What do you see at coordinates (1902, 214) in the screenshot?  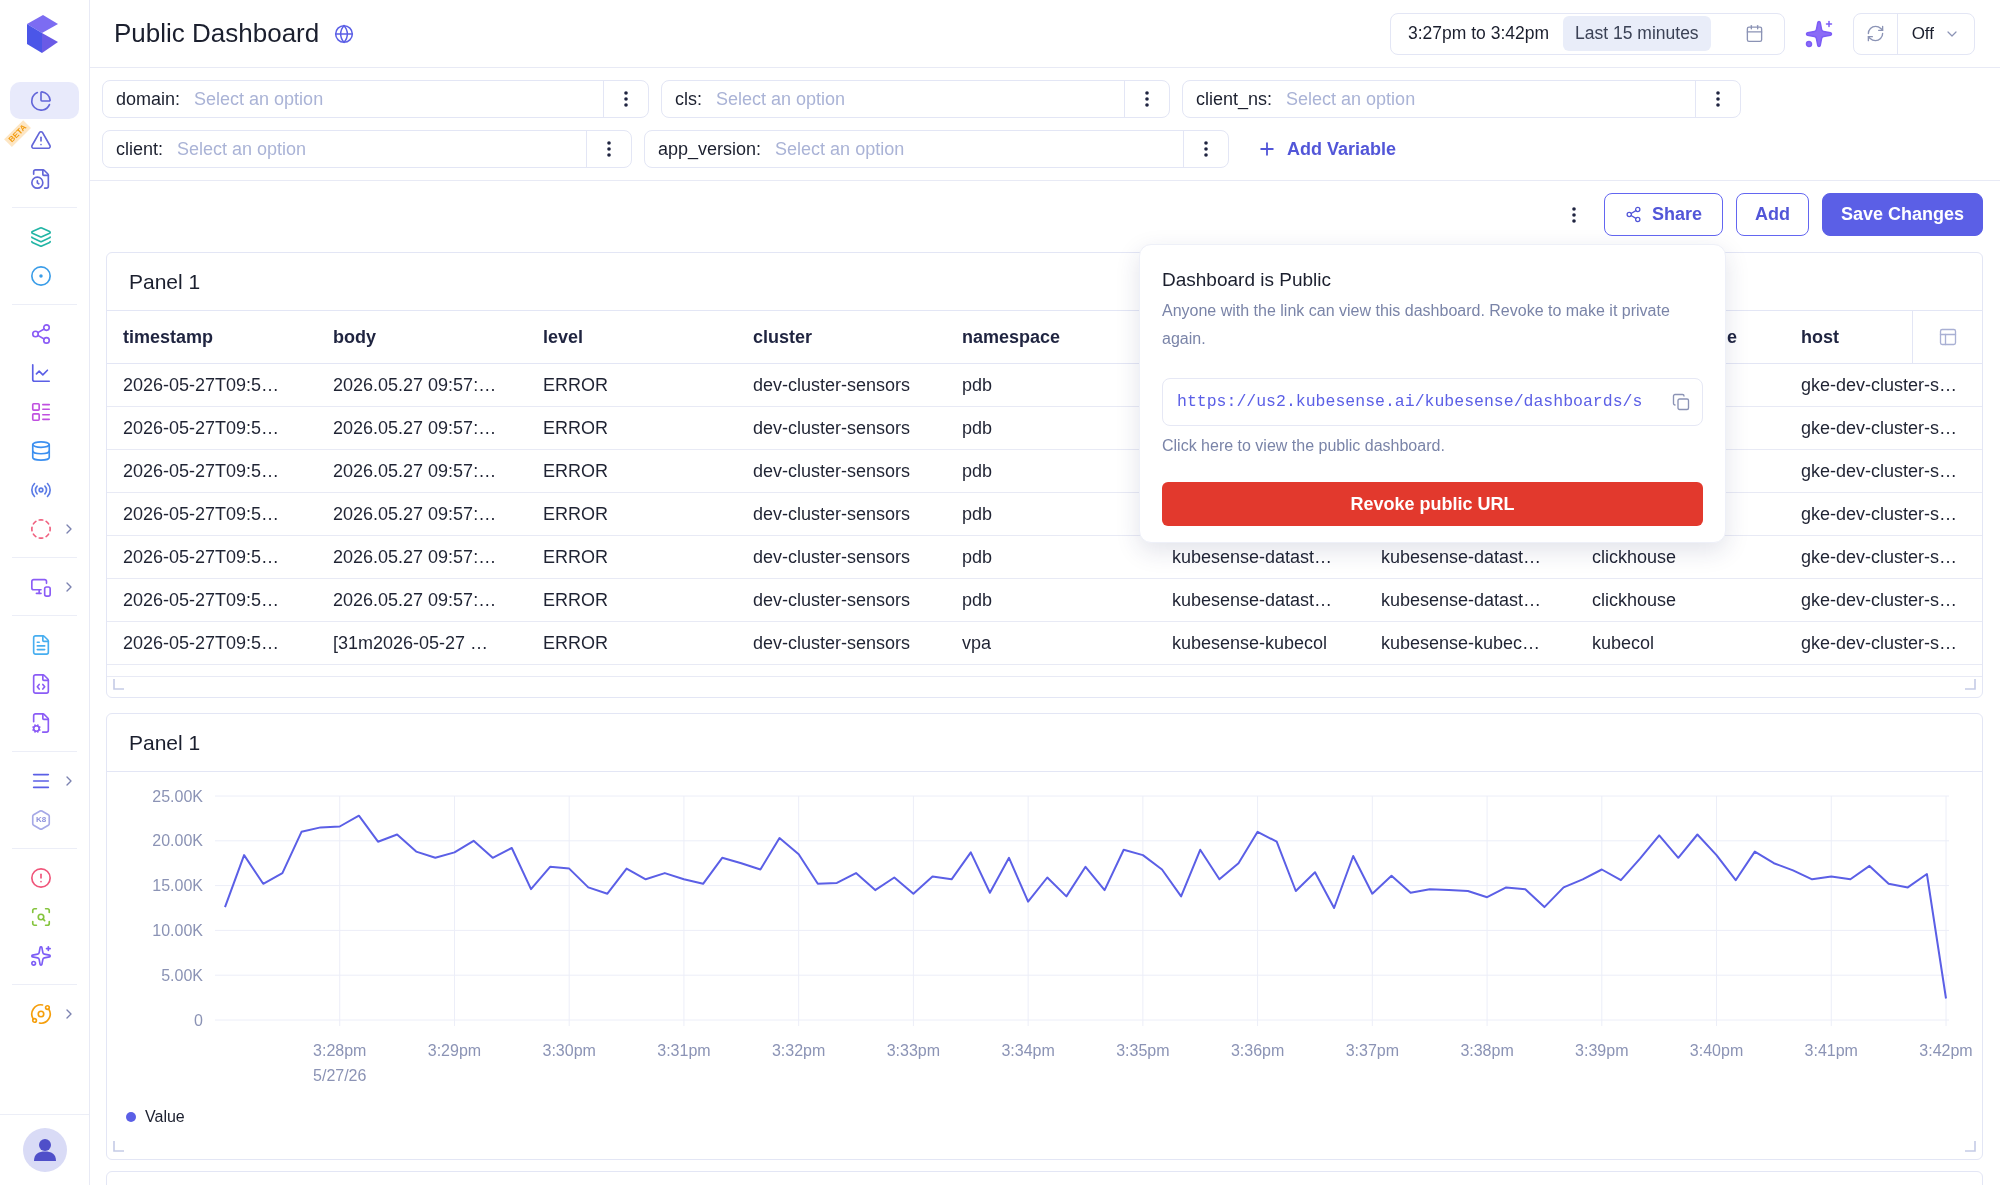 I see `toolbar-button: Save Changes` at bounding box center [1902, 214].